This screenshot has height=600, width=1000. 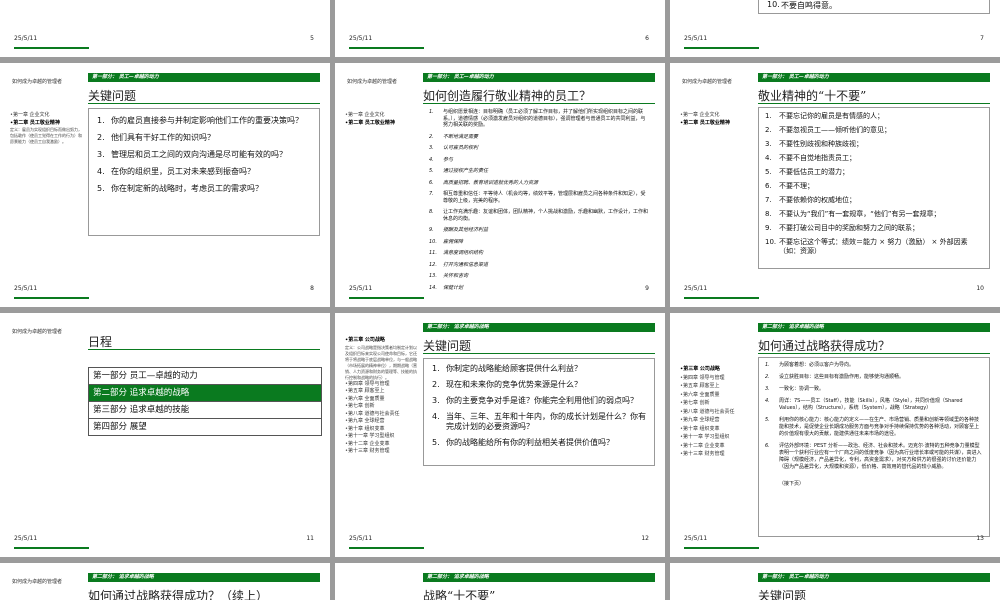 I want to click on list-item: 2. 不断地满足需要, so click(x=454, y=136).